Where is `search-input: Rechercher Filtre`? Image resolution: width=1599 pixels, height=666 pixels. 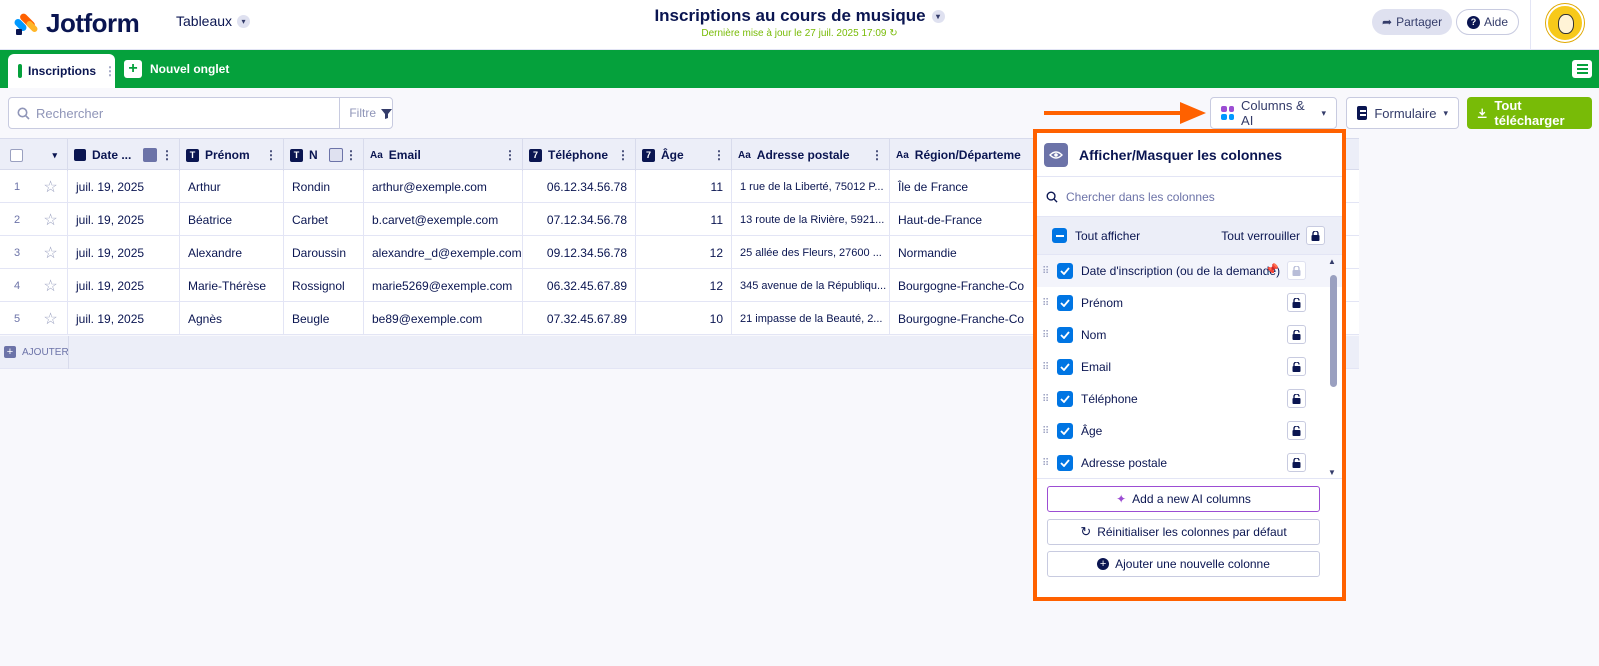 search-input: Rechercher Filtre is located at coordinates (200, 113).